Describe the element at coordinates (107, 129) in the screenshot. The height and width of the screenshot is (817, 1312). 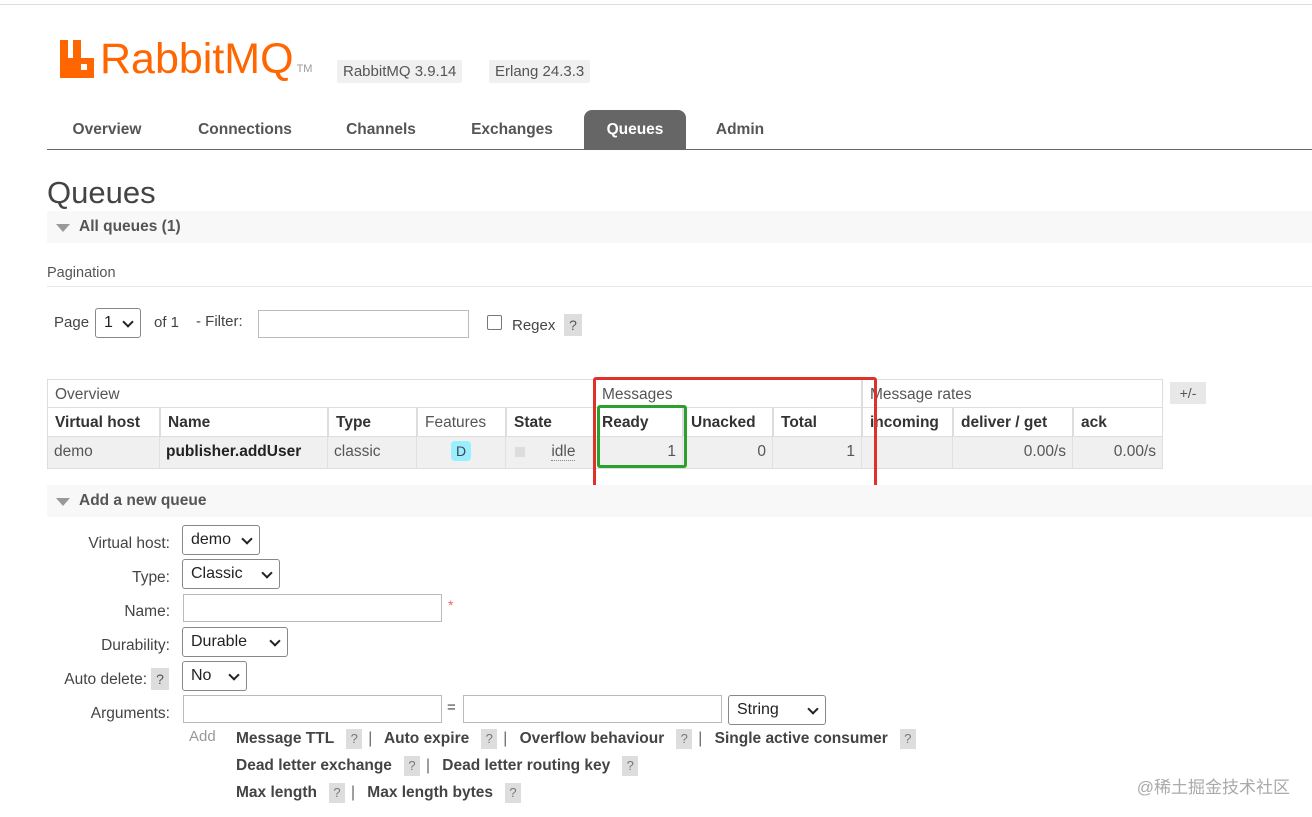
I see `tab-overview: Overview` at that location.